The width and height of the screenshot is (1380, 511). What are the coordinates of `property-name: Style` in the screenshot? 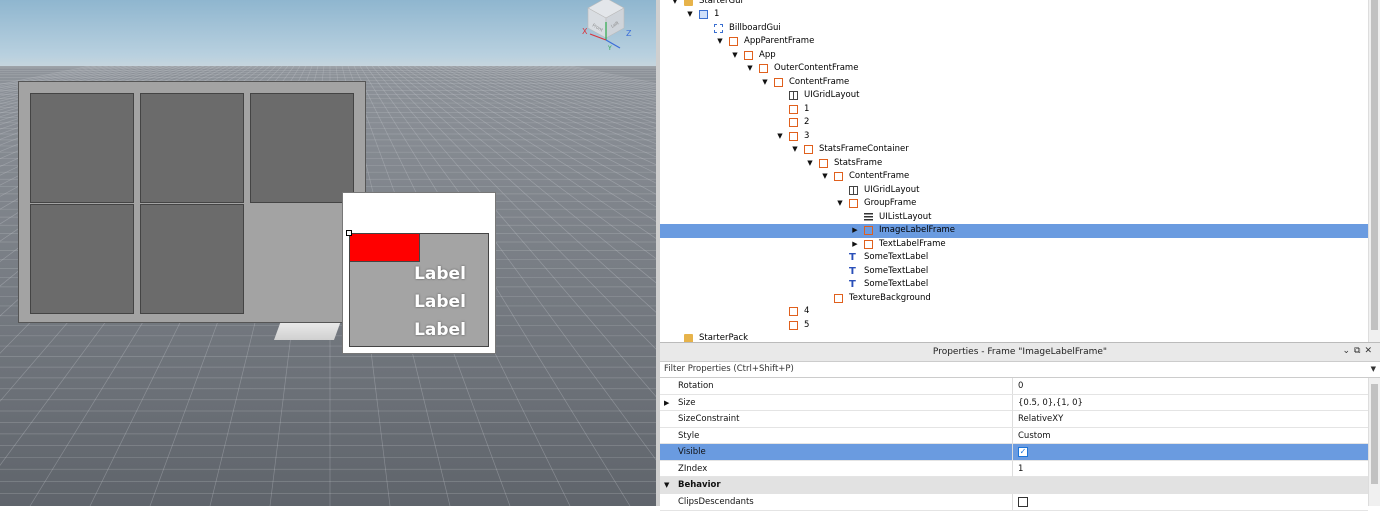 It's located at (689, 435).